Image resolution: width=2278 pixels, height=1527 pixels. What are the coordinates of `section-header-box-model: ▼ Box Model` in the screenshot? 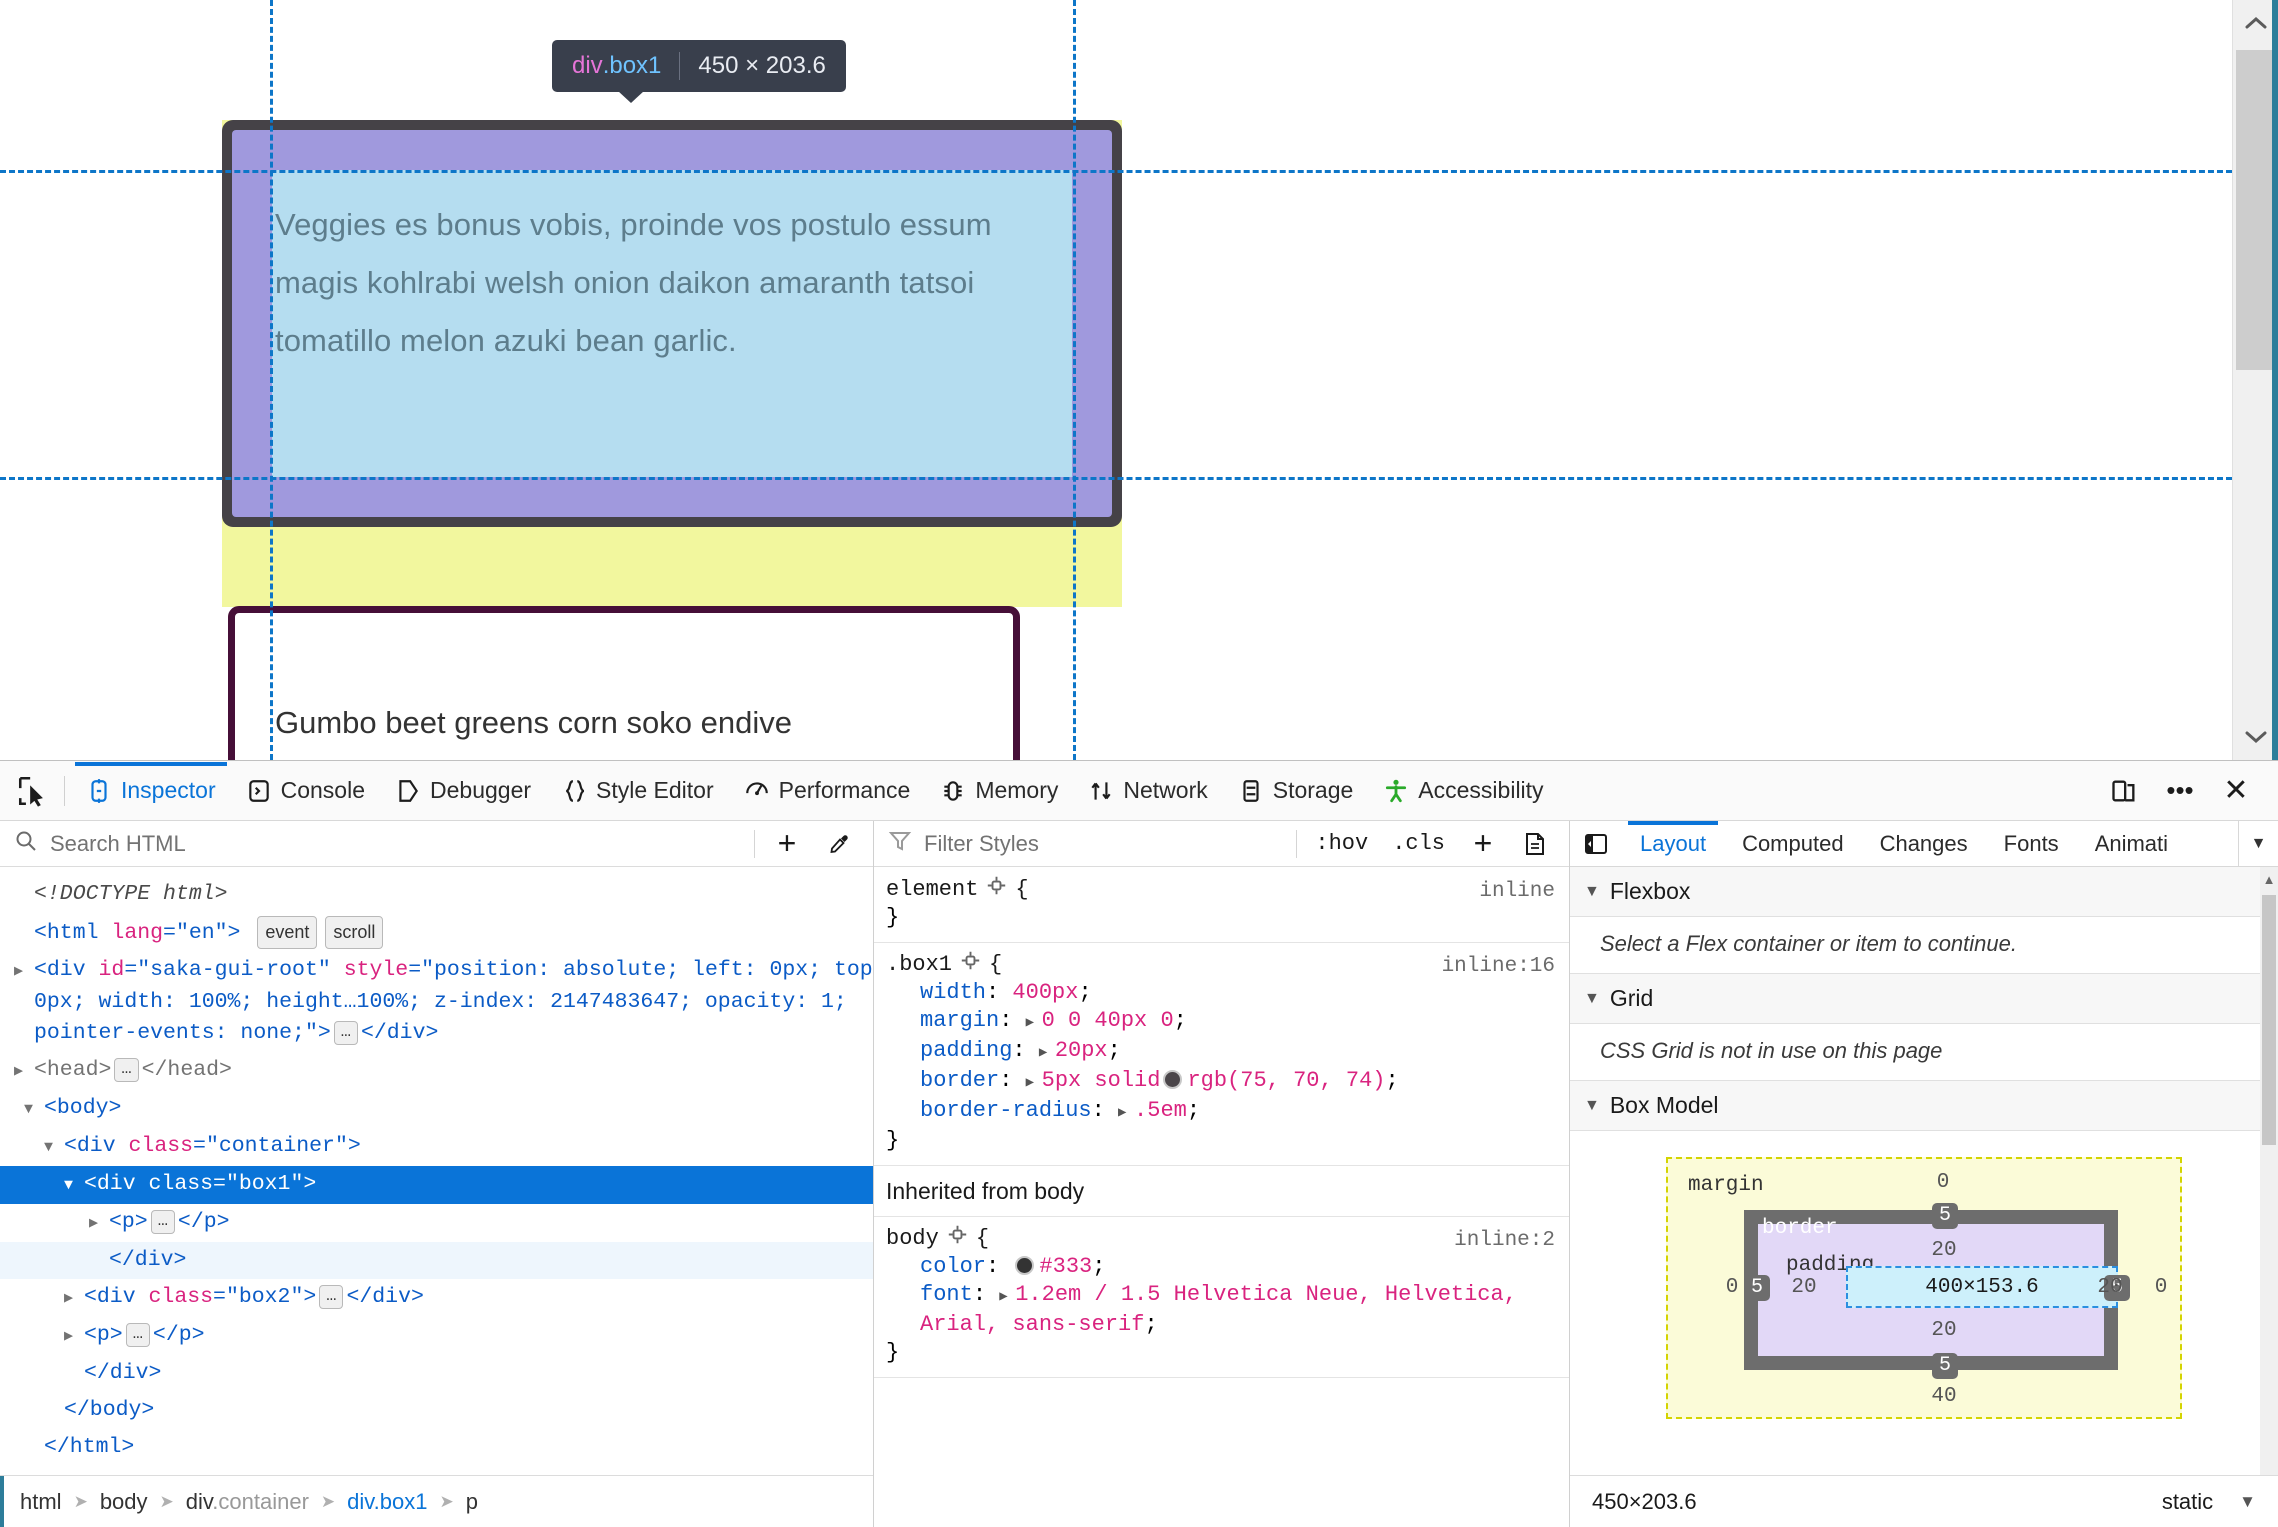 It's located at (1924, 1106).